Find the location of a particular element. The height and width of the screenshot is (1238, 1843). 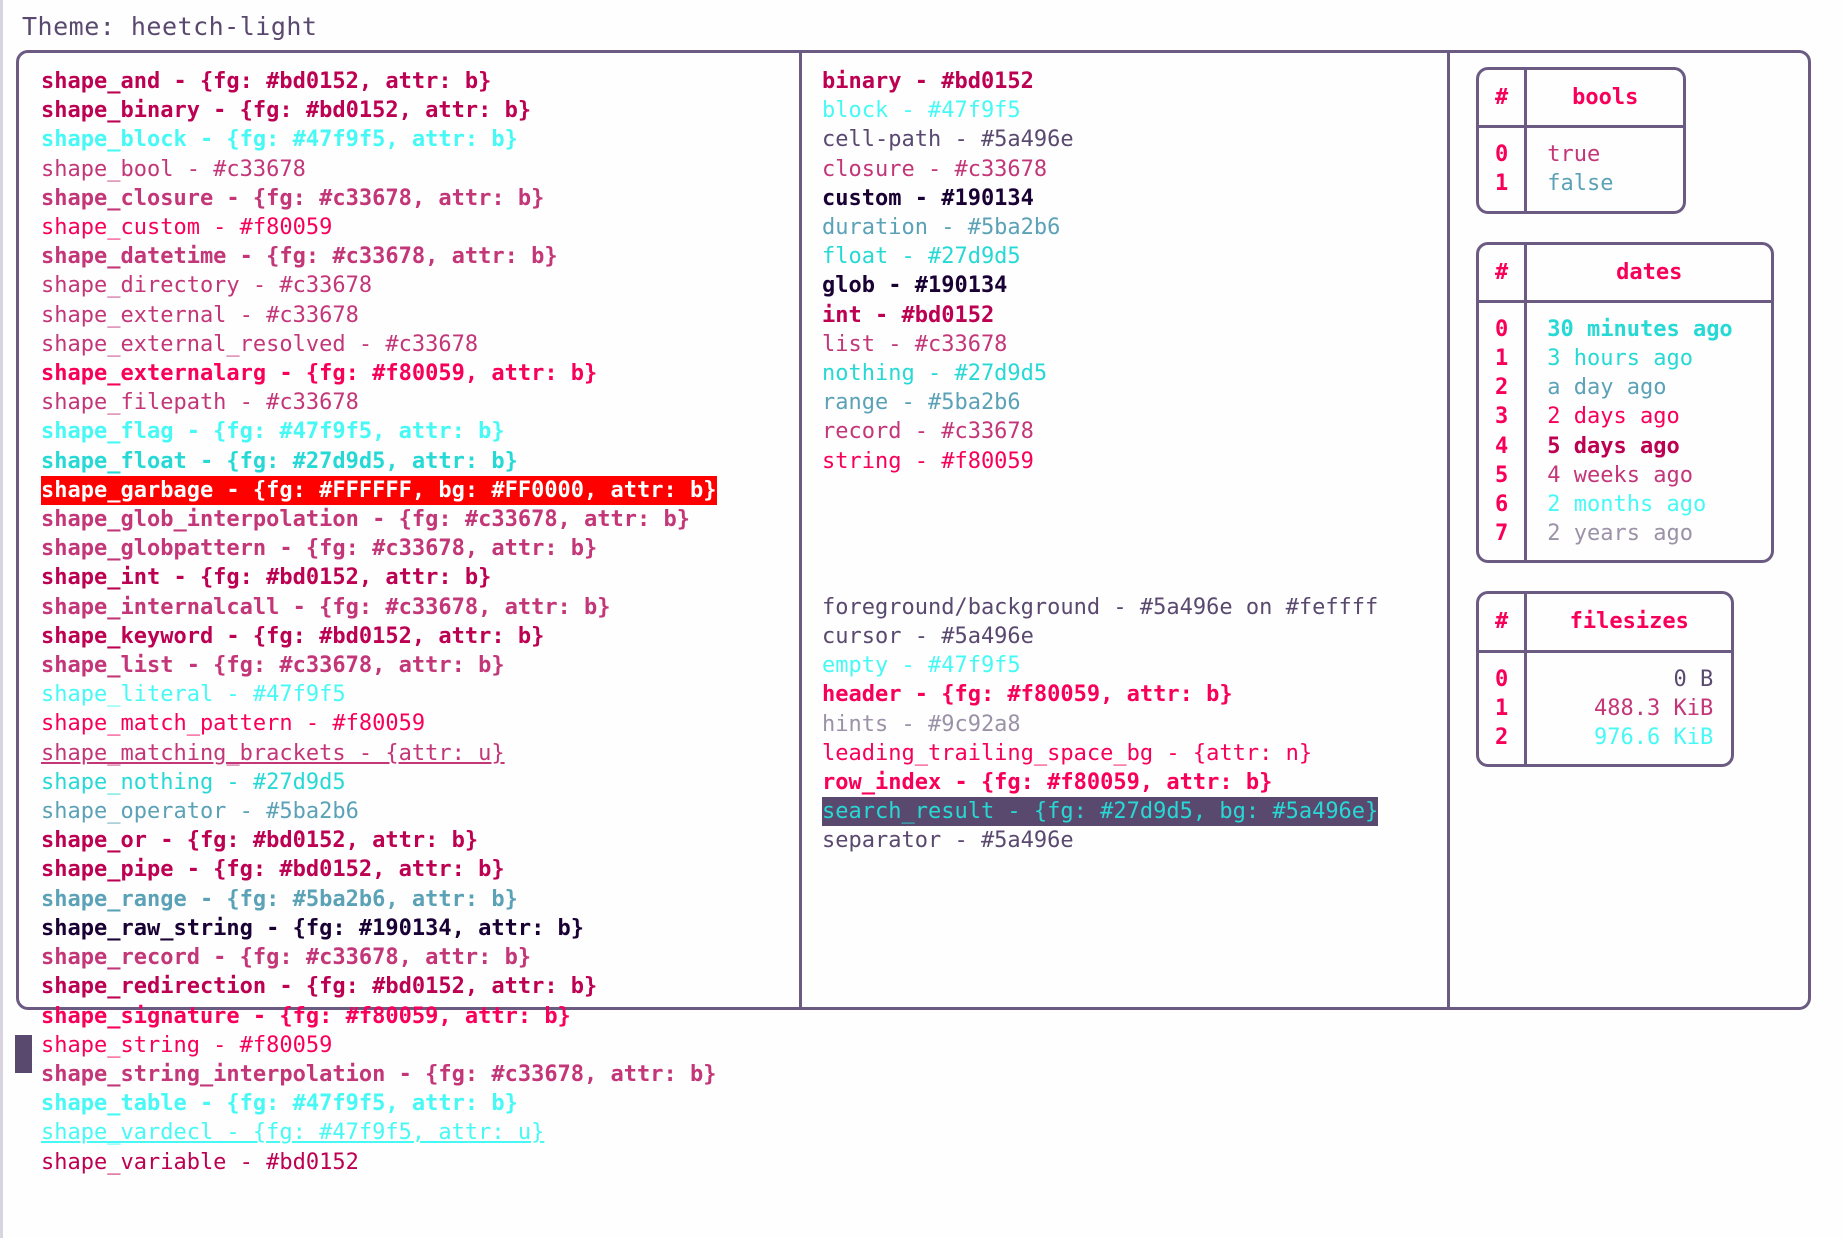

ui-element-entry: row_index - {fg: #f80059, attr: b} is located at coordinates (1047, 783).